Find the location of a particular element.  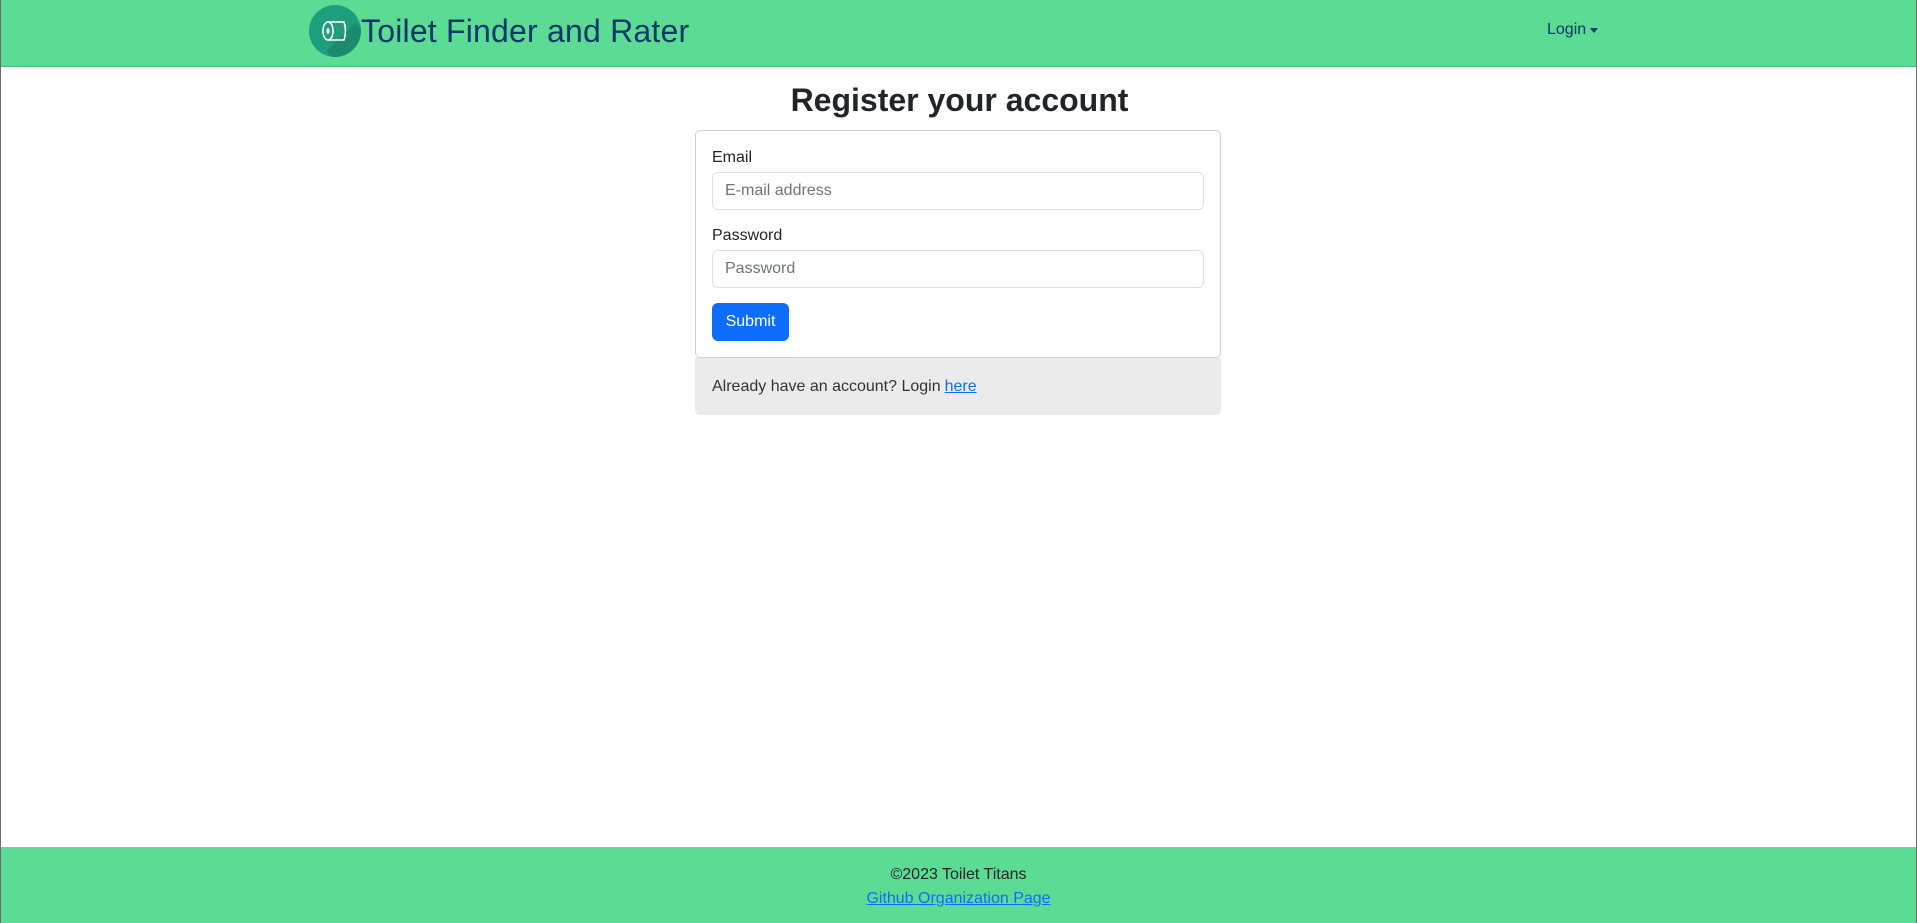

login-dropdown-toggle: Login is located at coordinates (1573, 30).